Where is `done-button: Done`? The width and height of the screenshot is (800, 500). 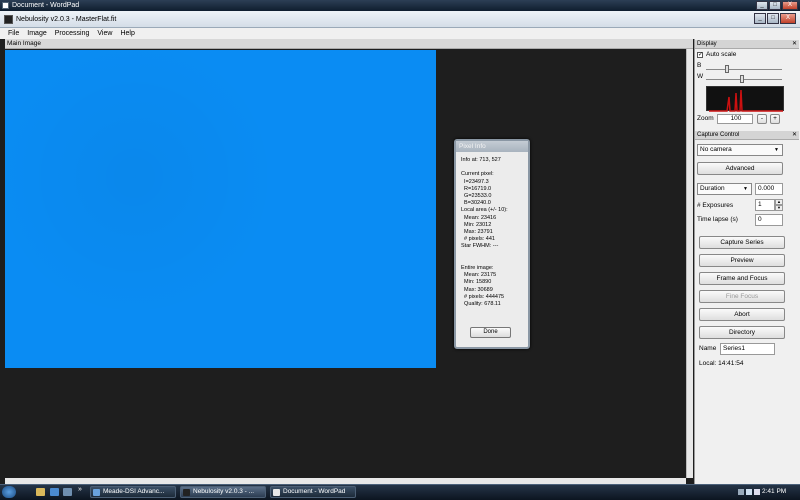 done-button: Done is located at coordinates (490, 332).